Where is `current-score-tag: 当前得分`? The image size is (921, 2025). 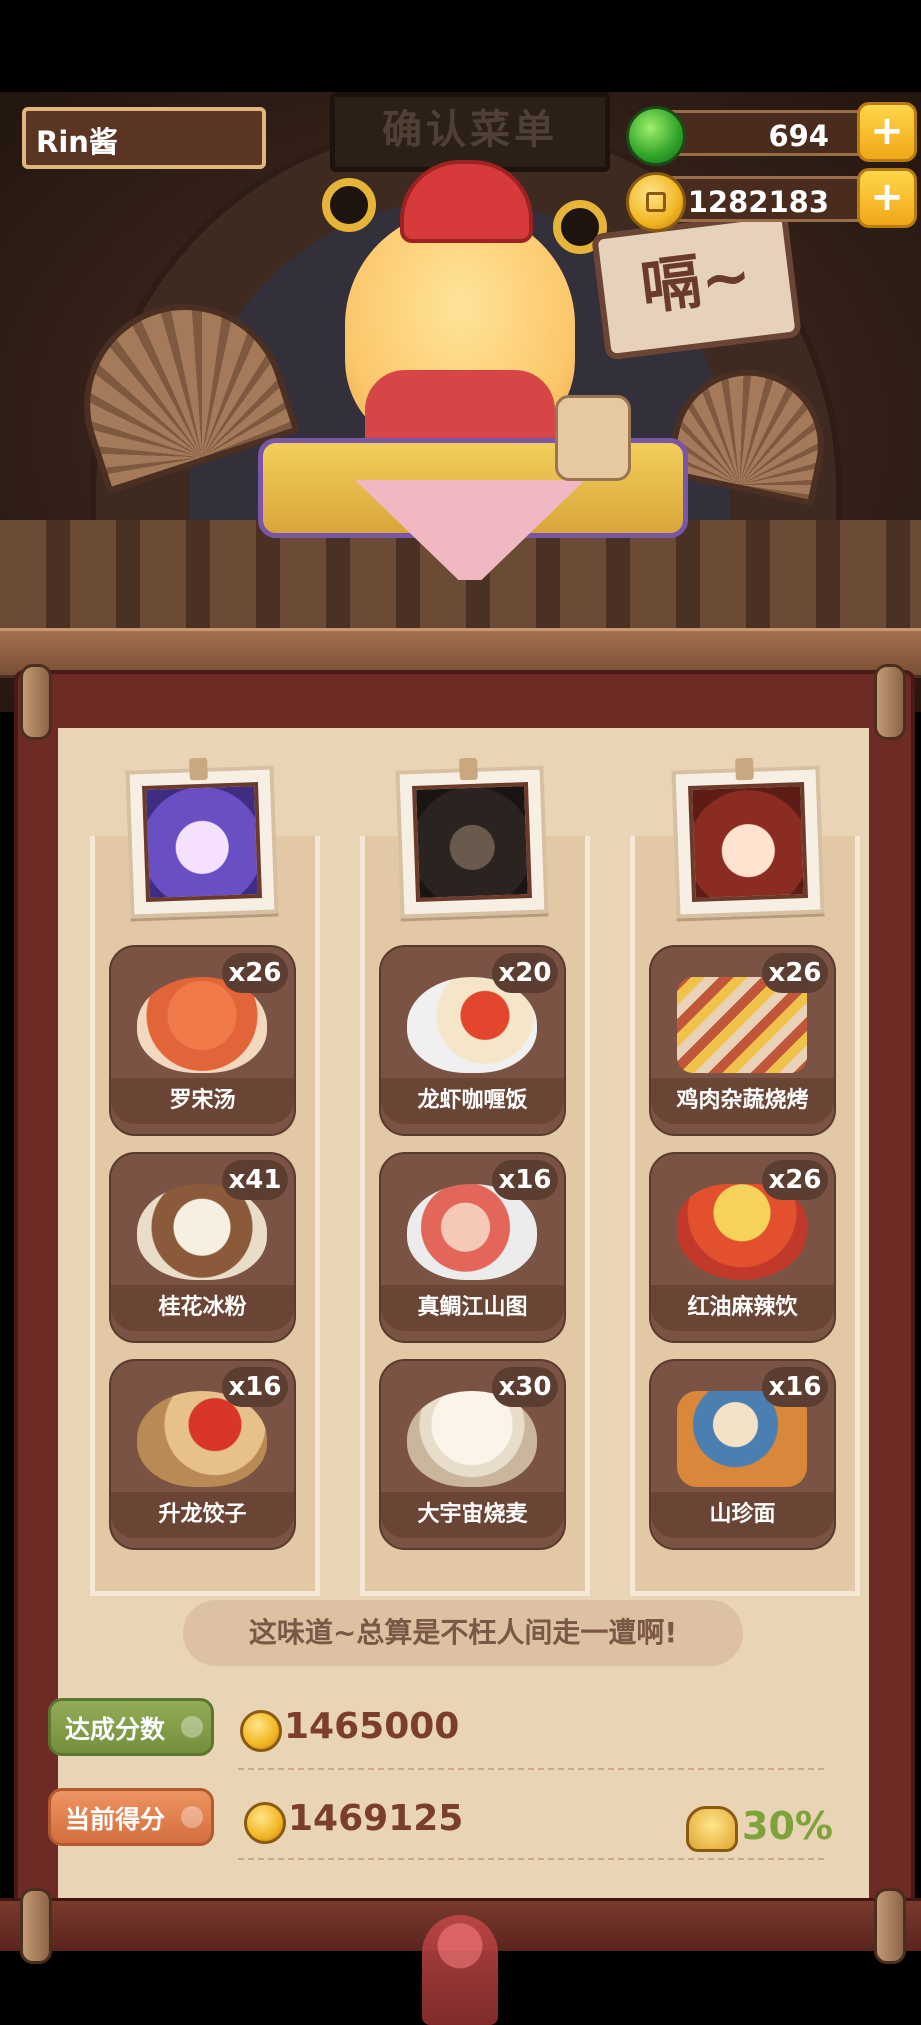 current-score-tag: 当前得分 is located at coordinates (131, 1817).